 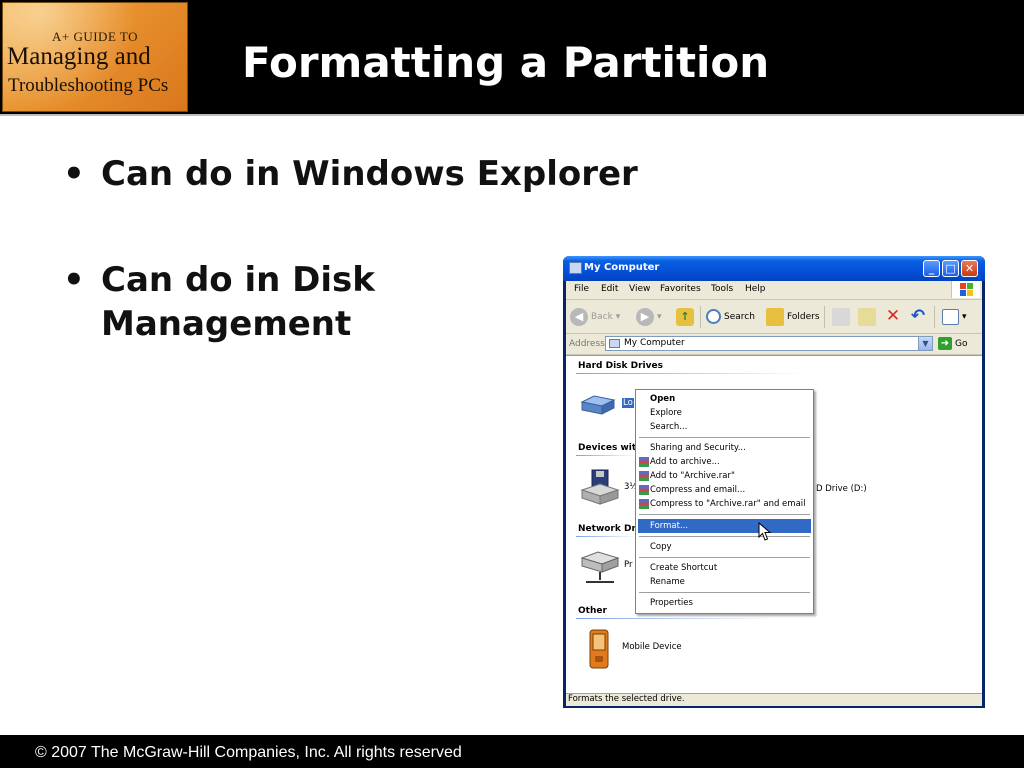 I want to click on up-folder-button: ↑, so click(x=686, y=317).